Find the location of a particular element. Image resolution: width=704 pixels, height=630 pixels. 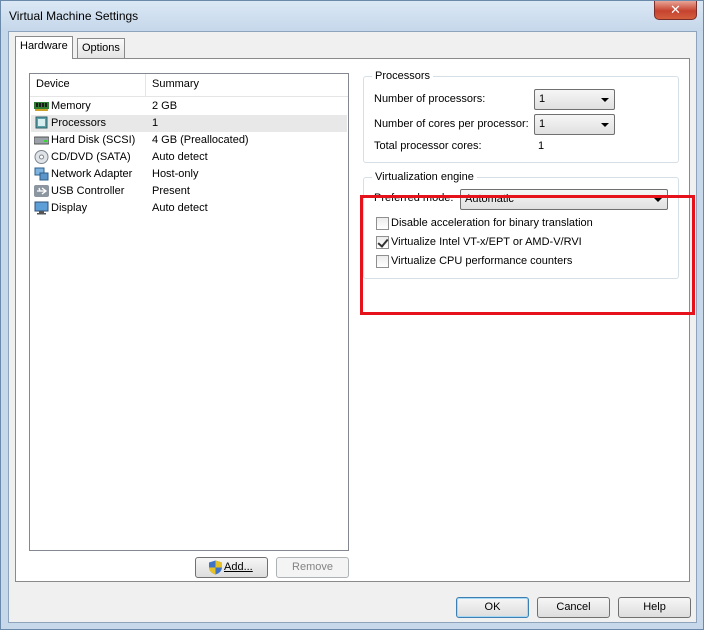

display-icon is located at coordinates (41, 208).